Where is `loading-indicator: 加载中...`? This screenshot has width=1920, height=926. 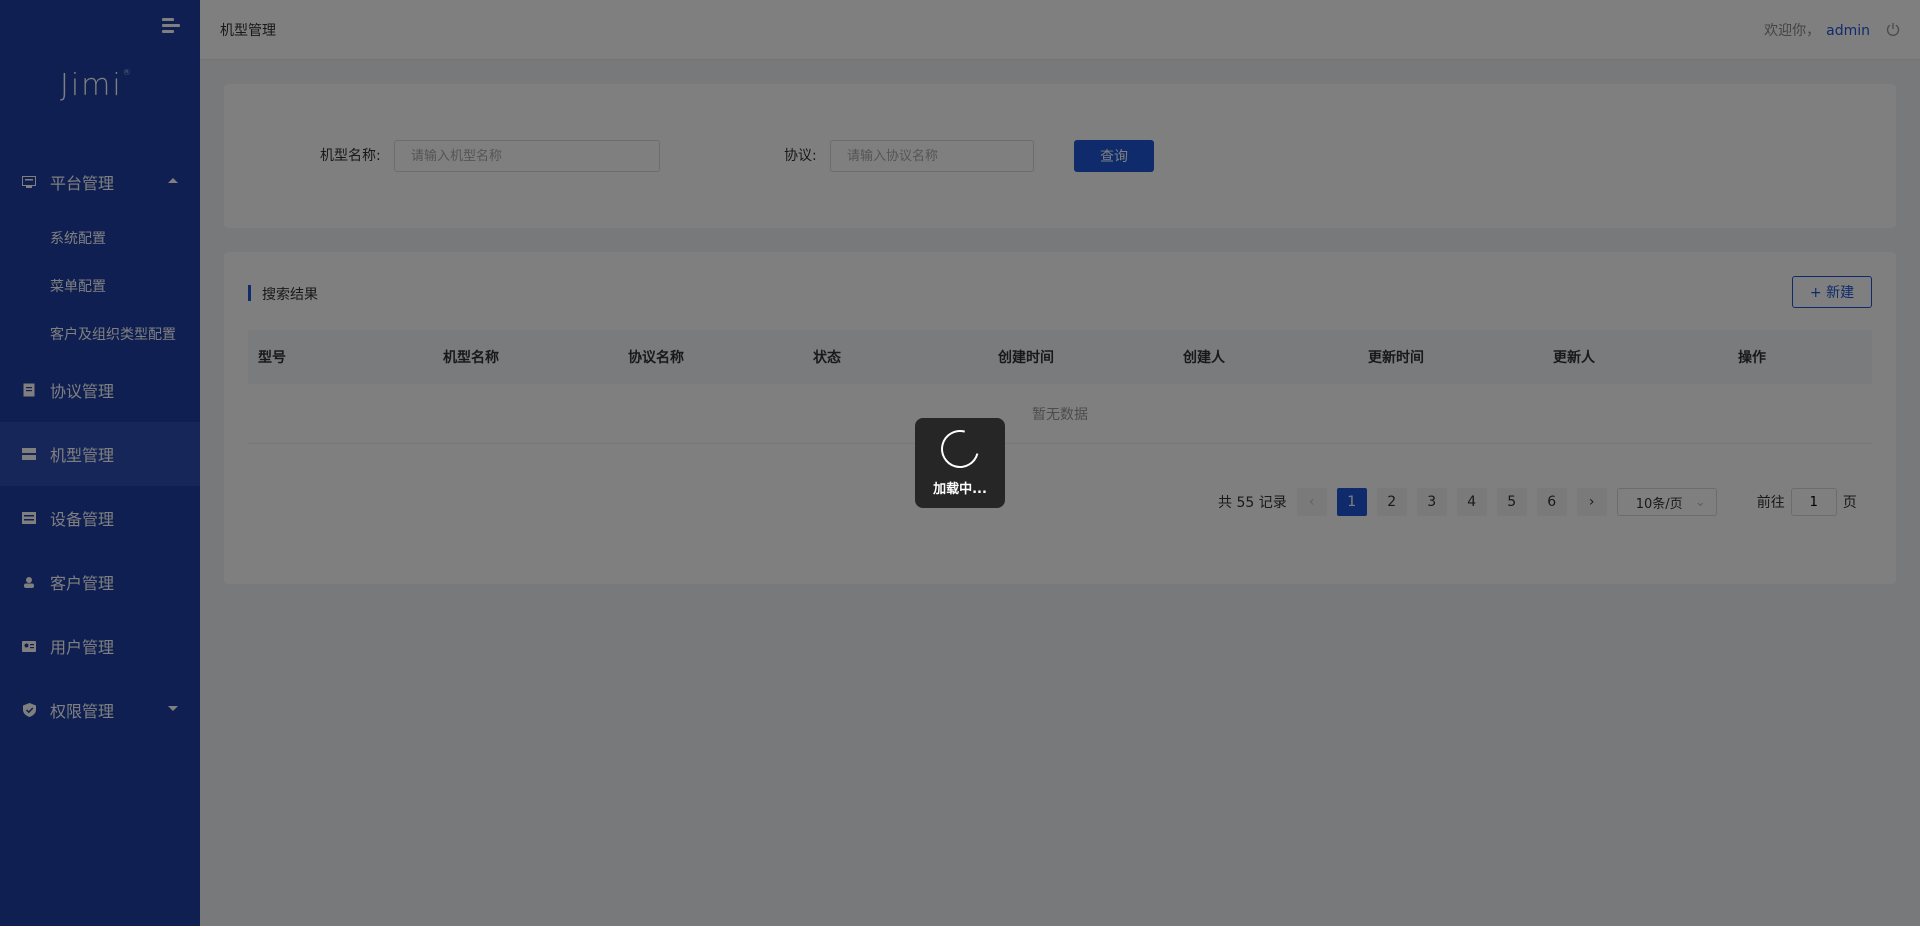
loading-indicator: 加载中... is located at coordinates (960, 463).